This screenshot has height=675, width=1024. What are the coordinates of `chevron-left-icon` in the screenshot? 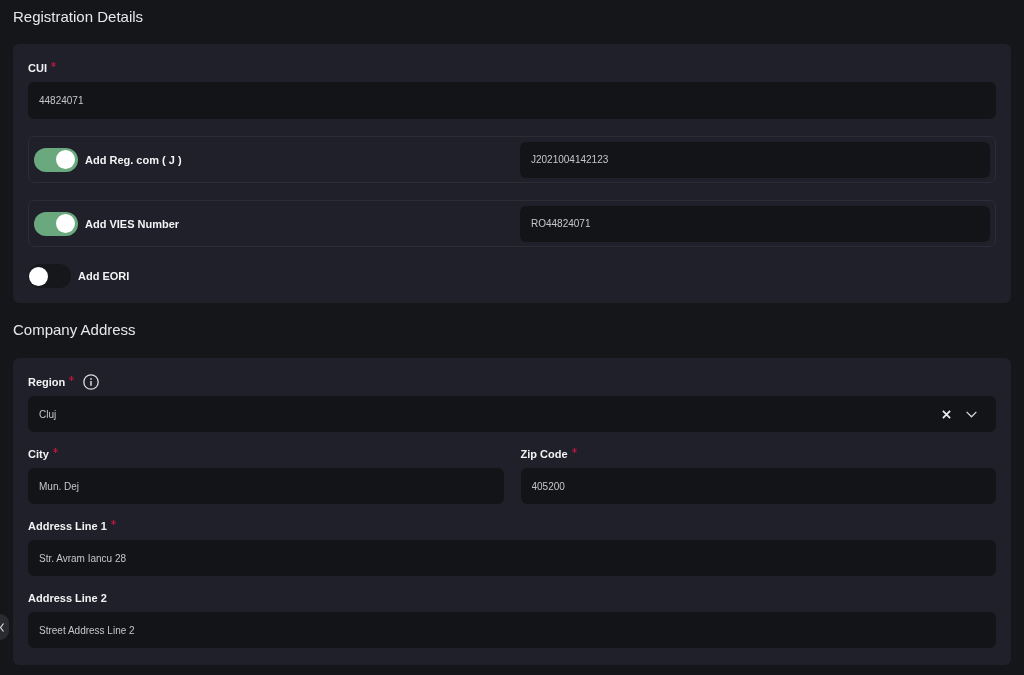 It's located at (2, 627).